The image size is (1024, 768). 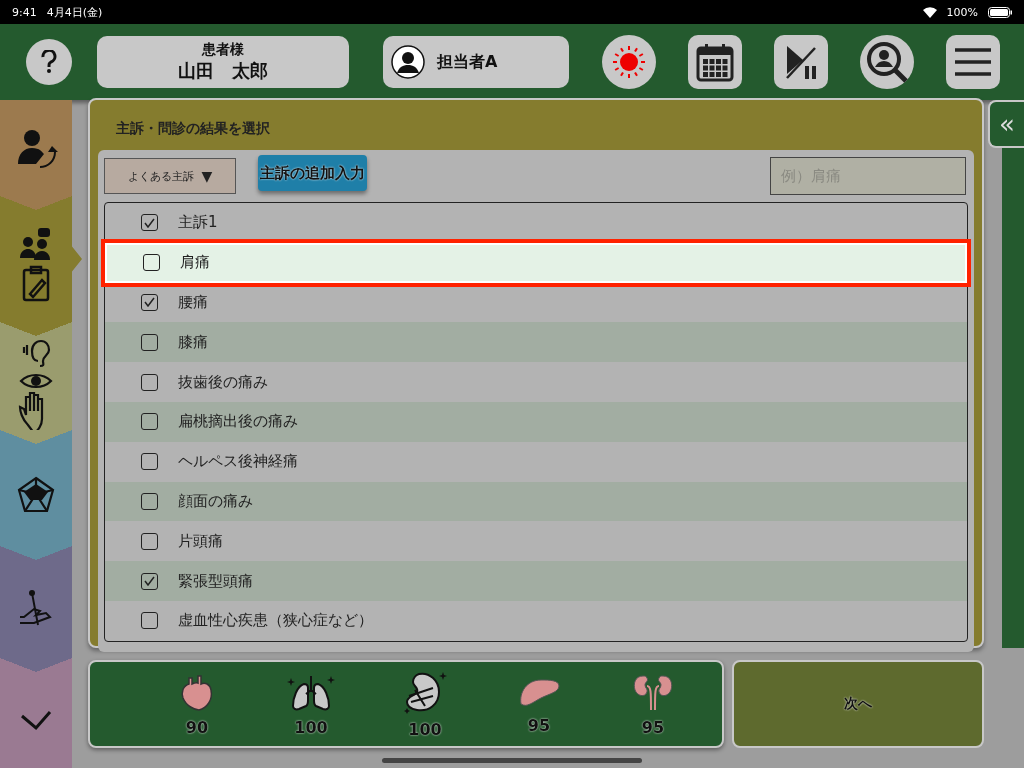 I want to click on staff-button: 担当者A, so click(x=476, y=62).